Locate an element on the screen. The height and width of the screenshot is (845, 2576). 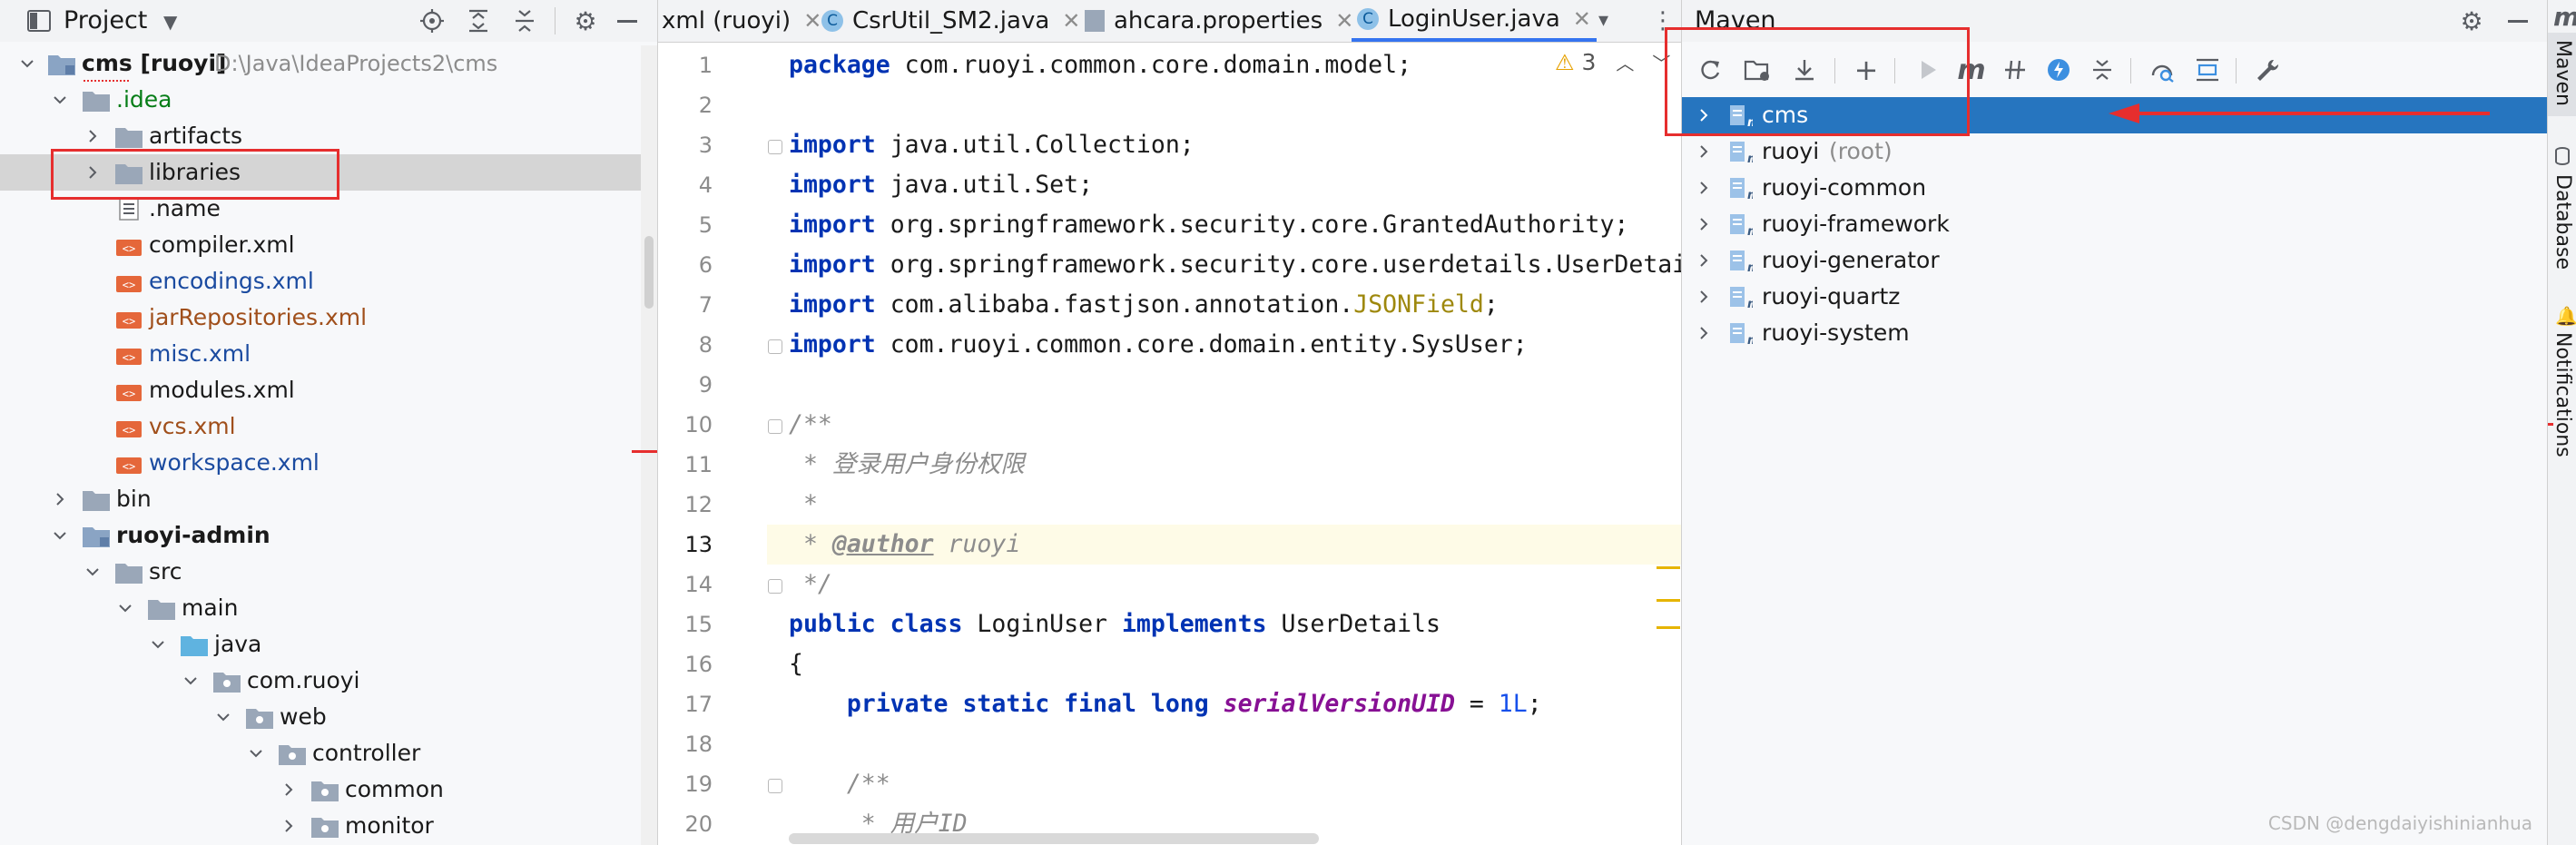
tree-row-ruoyi-admin: ruoyi-admin is located at coordinates (320, 535).